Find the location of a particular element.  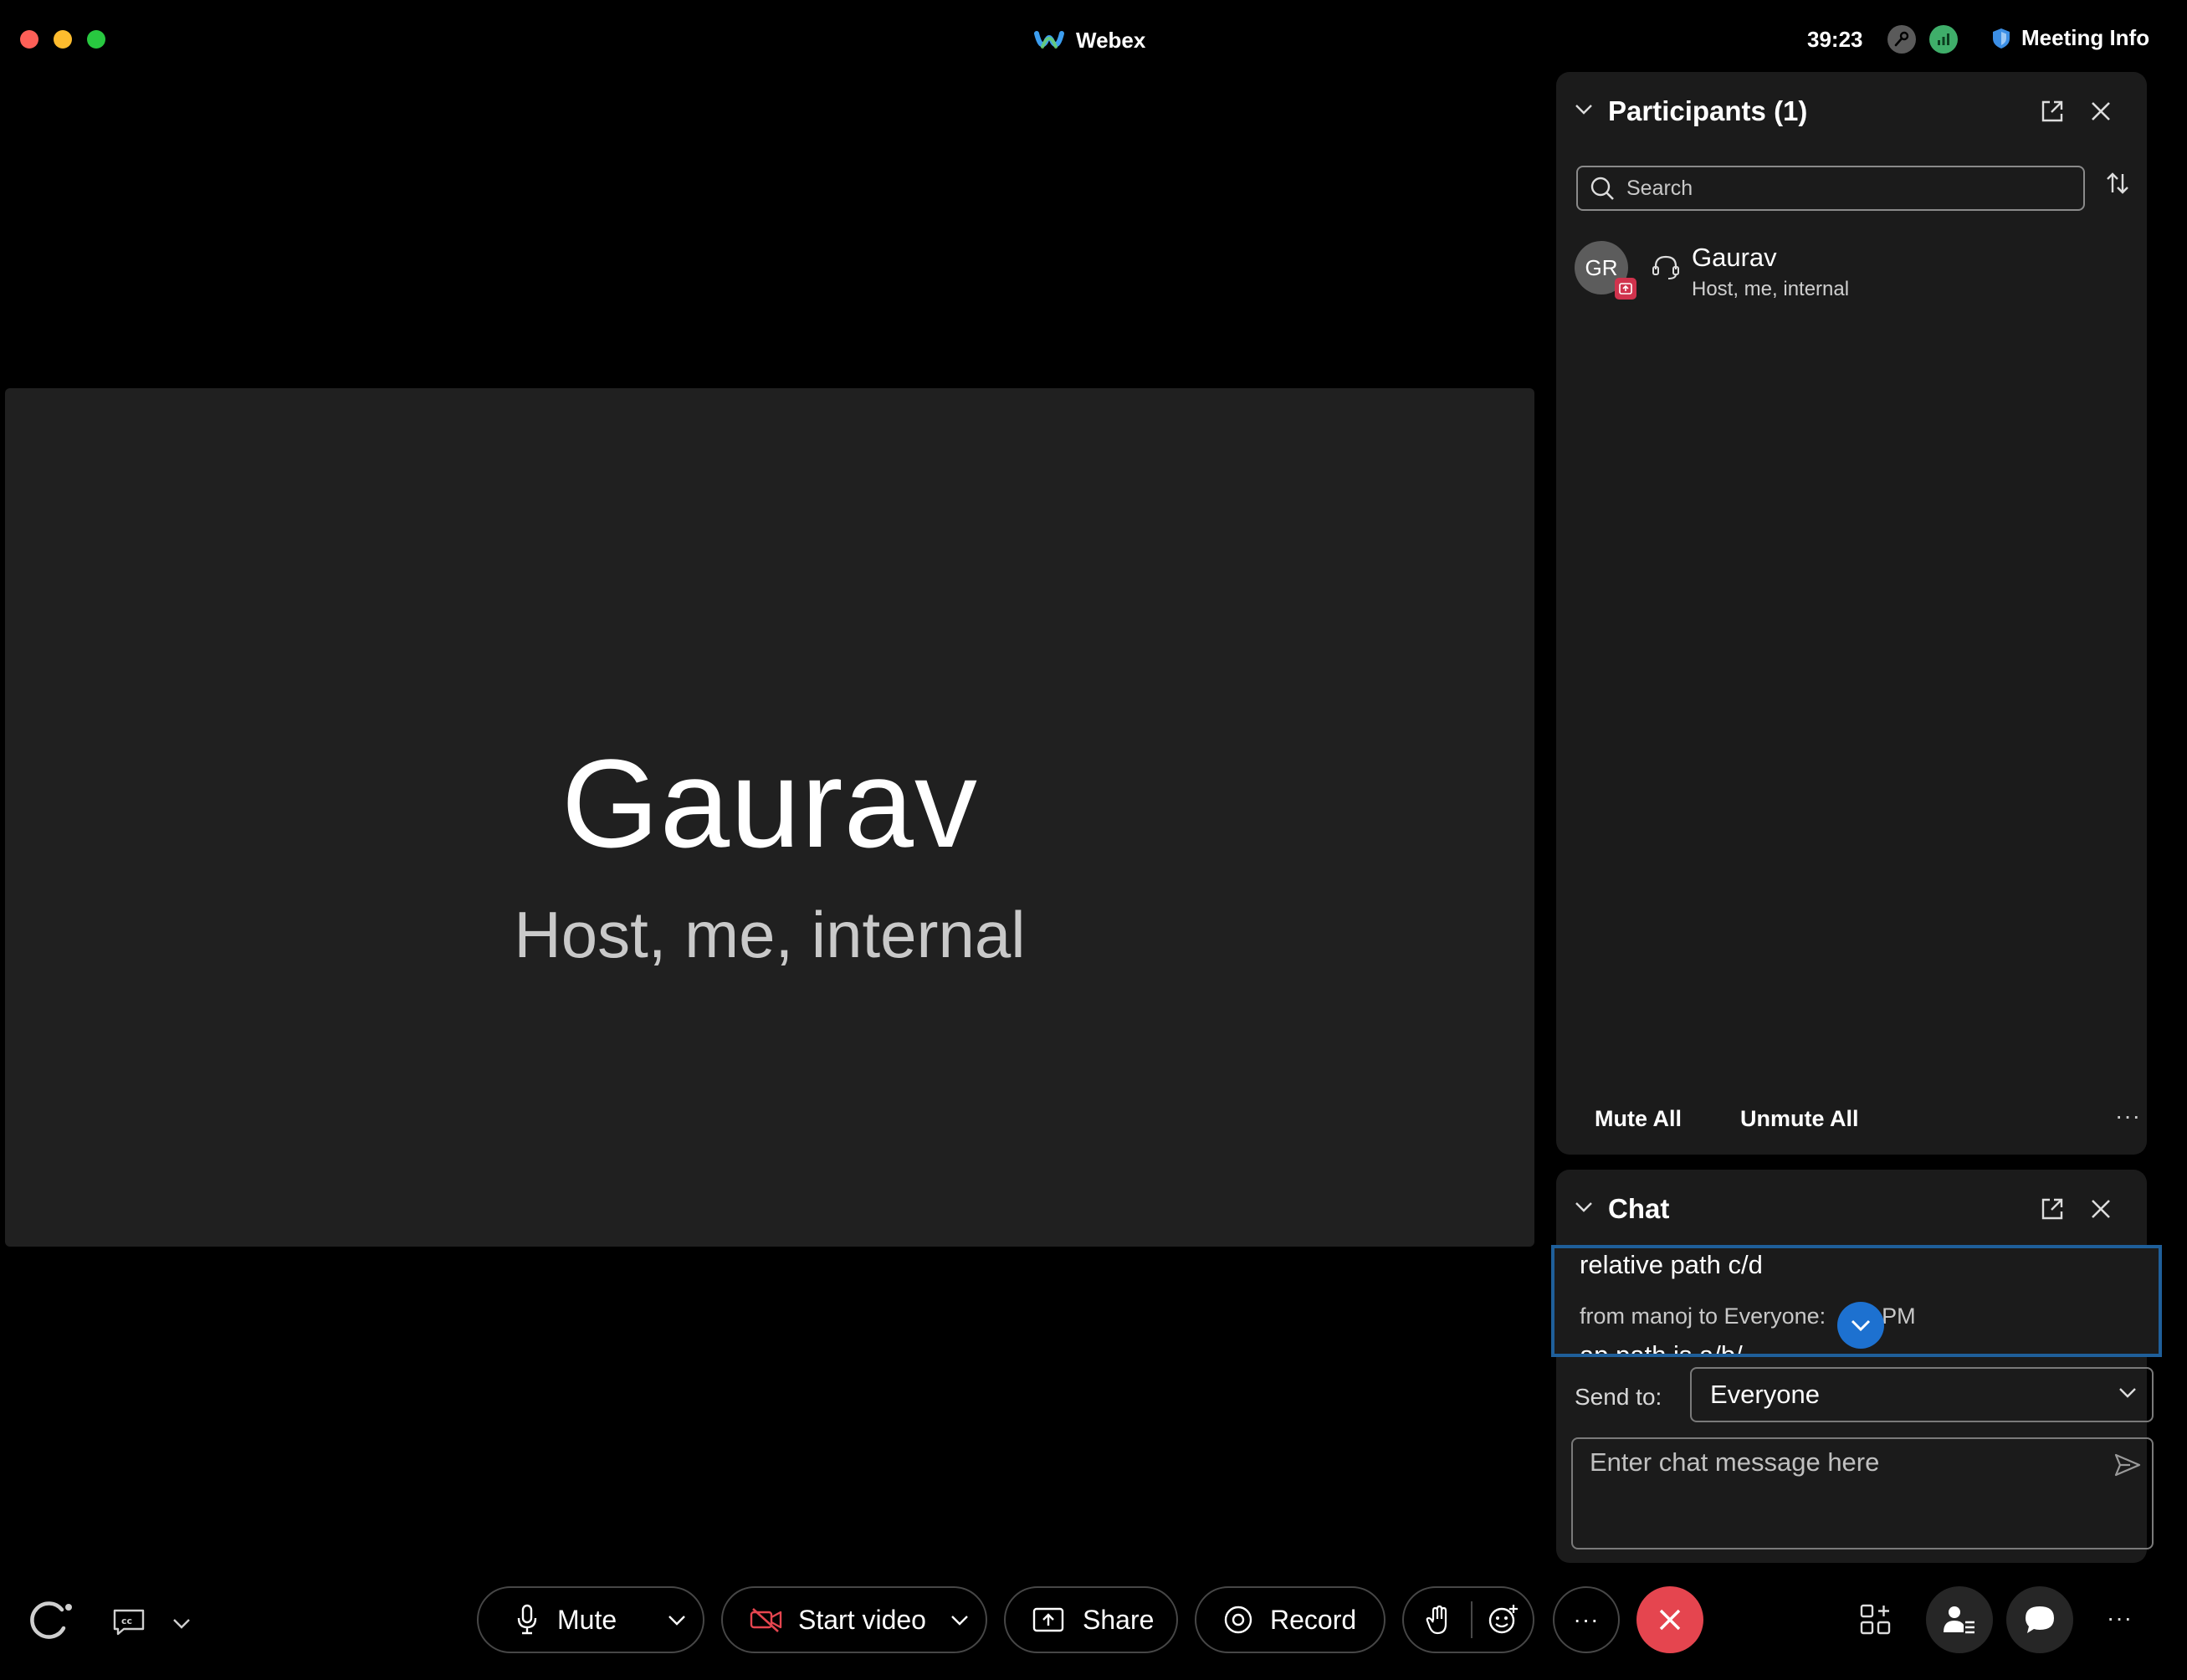

reactions-emoji-icon is located at coordinates (1504, 1620).